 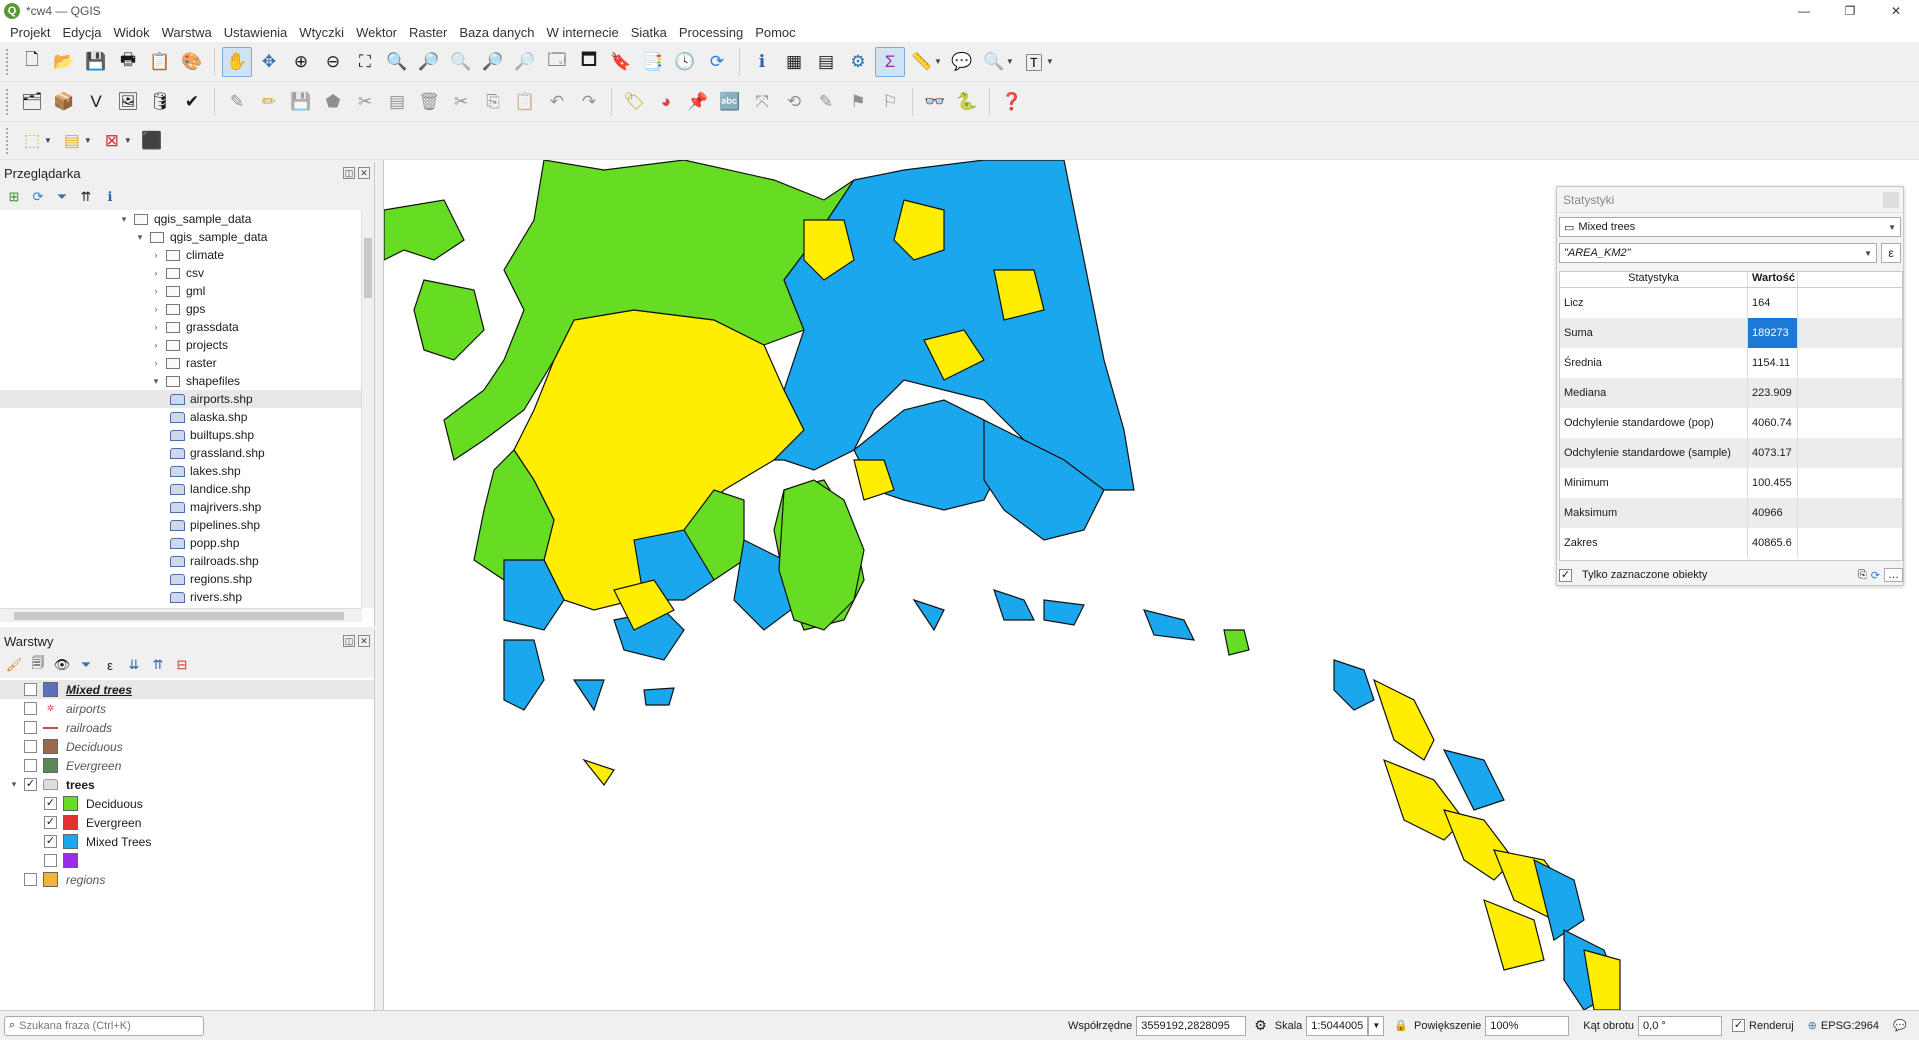 What do you see at coordinates (496, 32) in the screenshot?
I see `menu-baza-danych: Baza danych` at bounding box center [496, 32].